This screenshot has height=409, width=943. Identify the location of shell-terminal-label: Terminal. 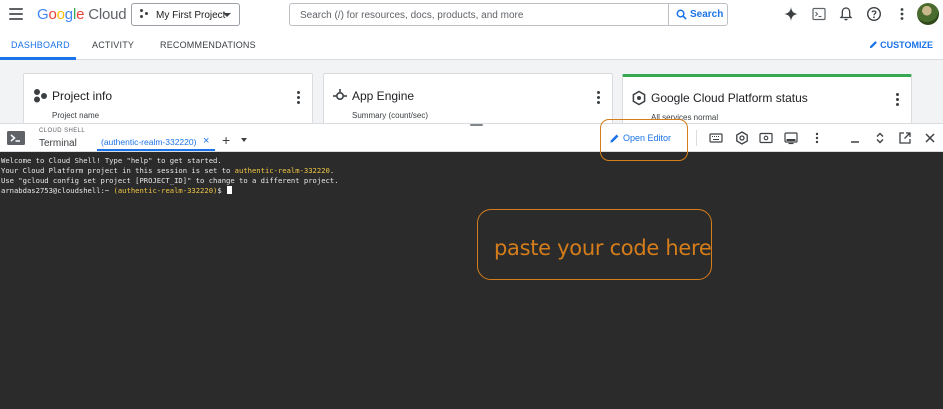
(58, 143).